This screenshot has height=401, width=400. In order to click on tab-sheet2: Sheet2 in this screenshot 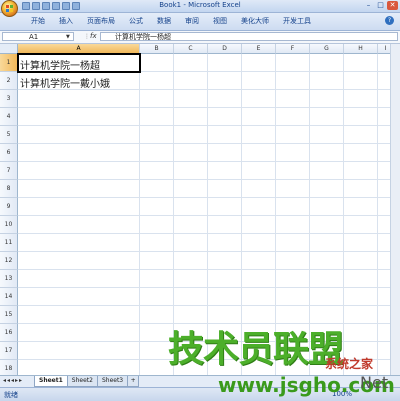, I will do `click(82, 381)`.